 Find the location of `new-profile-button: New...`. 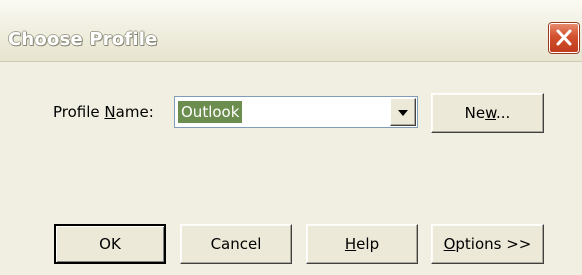

new-profile-button: New... is located at coordinates (487, 113).